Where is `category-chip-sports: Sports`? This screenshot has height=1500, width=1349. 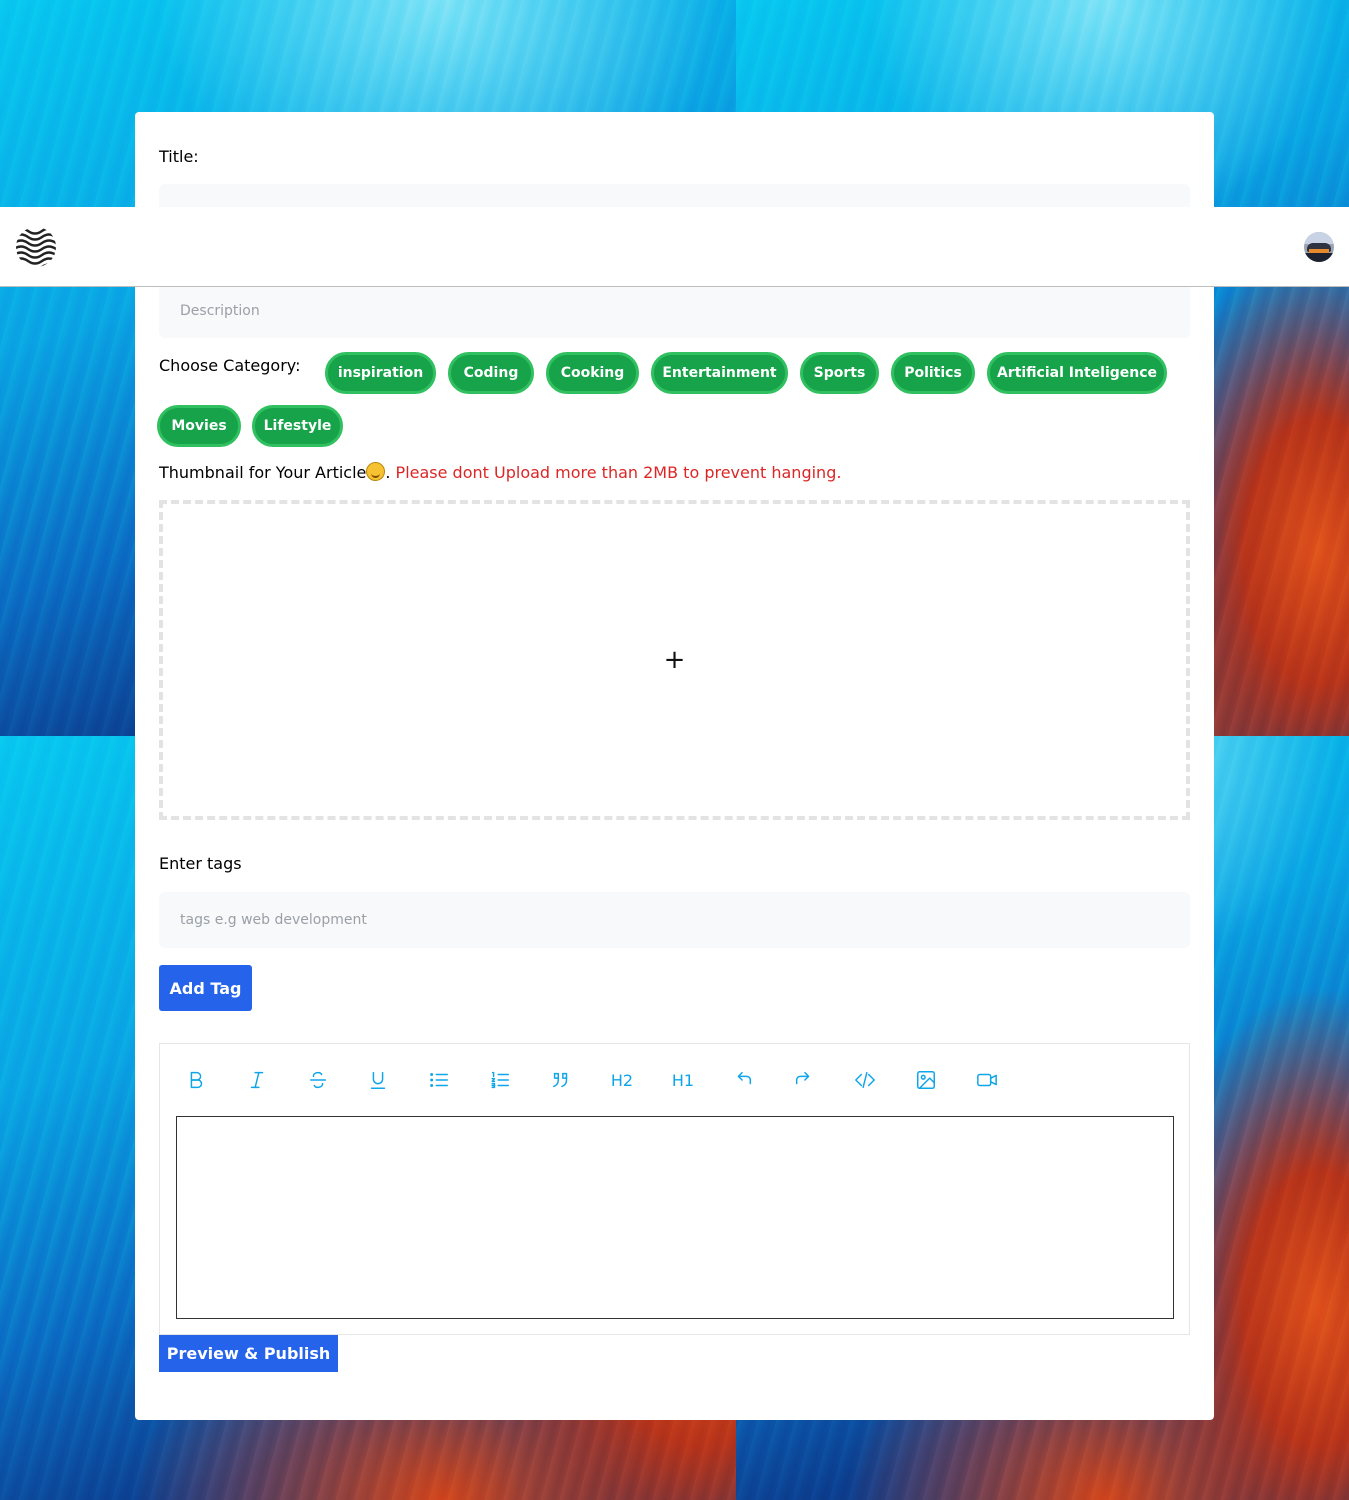
category-chip-sports: Sports is located at coordinates (839, 373).